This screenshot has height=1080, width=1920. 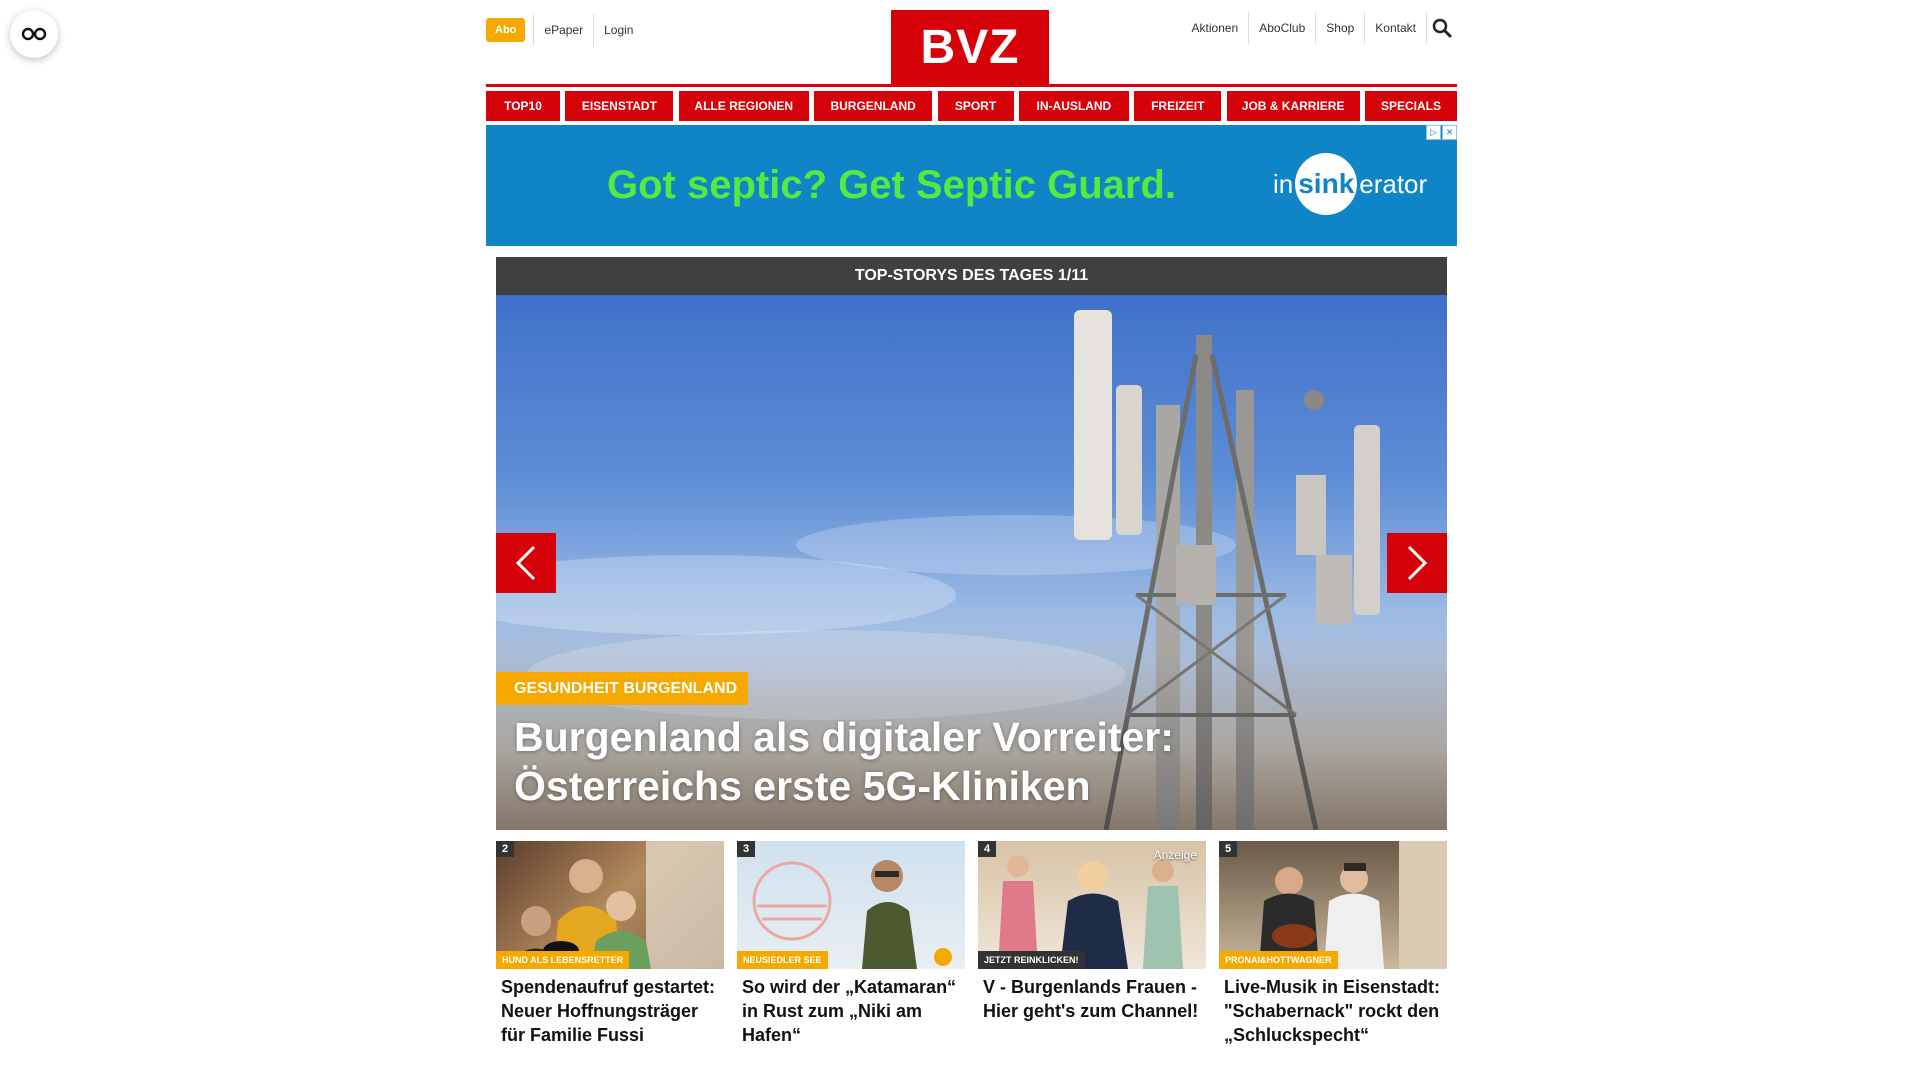 I want to click on carousel-next-button, so click(x=1417, y=563).